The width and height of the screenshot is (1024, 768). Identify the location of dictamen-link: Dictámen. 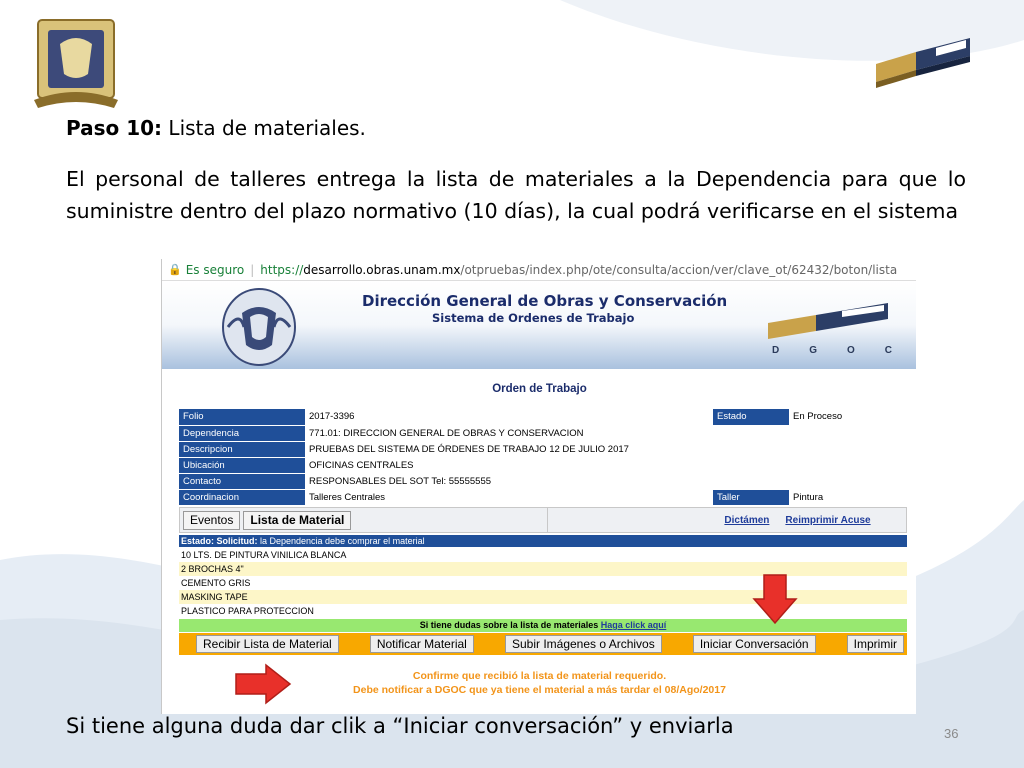
(746, 520).